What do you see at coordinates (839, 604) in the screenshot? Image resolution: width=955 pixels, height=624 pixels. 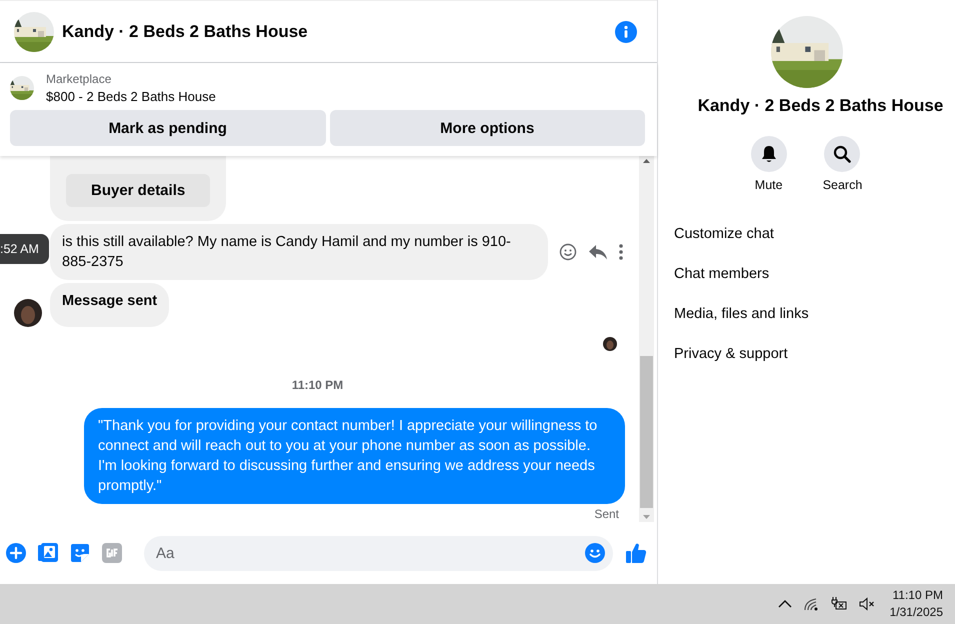 I see `battery-icon` at bounding box center [839, 604].